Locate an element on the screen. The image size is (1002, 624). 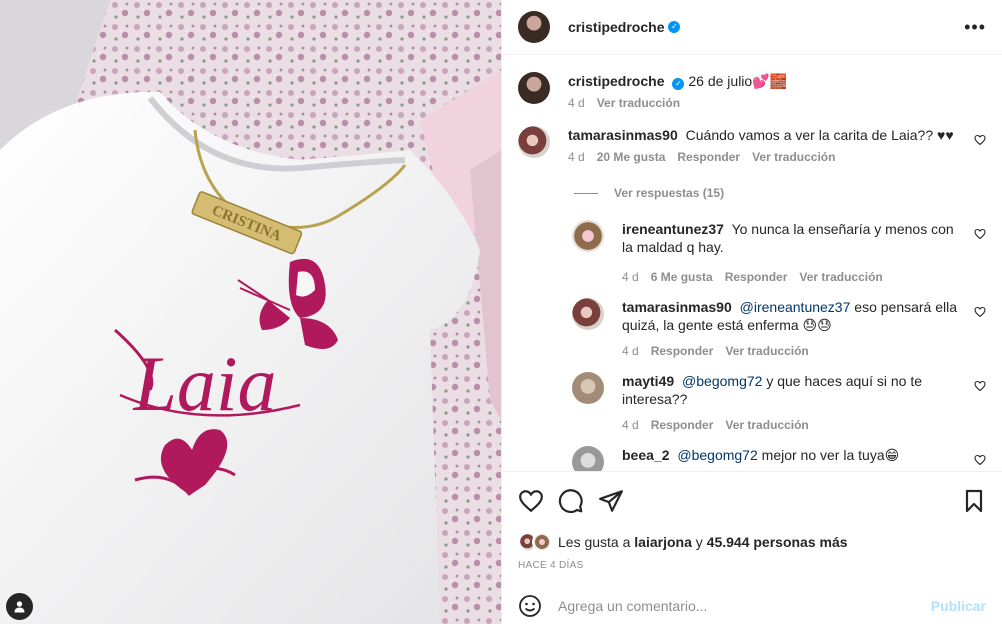
publish-button: Publicar is located at coordinates (958, 606).